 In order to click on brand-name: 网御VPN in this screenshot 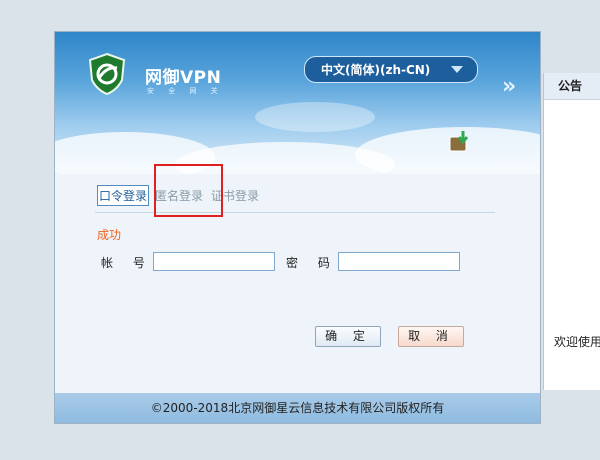, I will do `click(183, 78)`.